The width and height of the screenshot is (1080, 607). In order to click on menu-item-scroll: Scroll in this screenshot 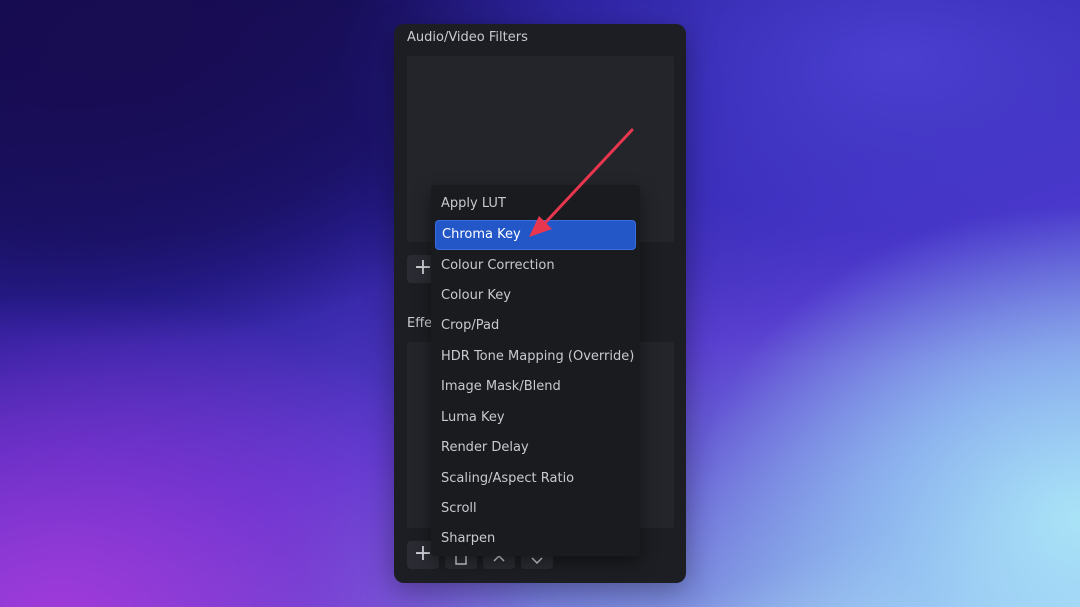, I will do `click(535, 509)`.